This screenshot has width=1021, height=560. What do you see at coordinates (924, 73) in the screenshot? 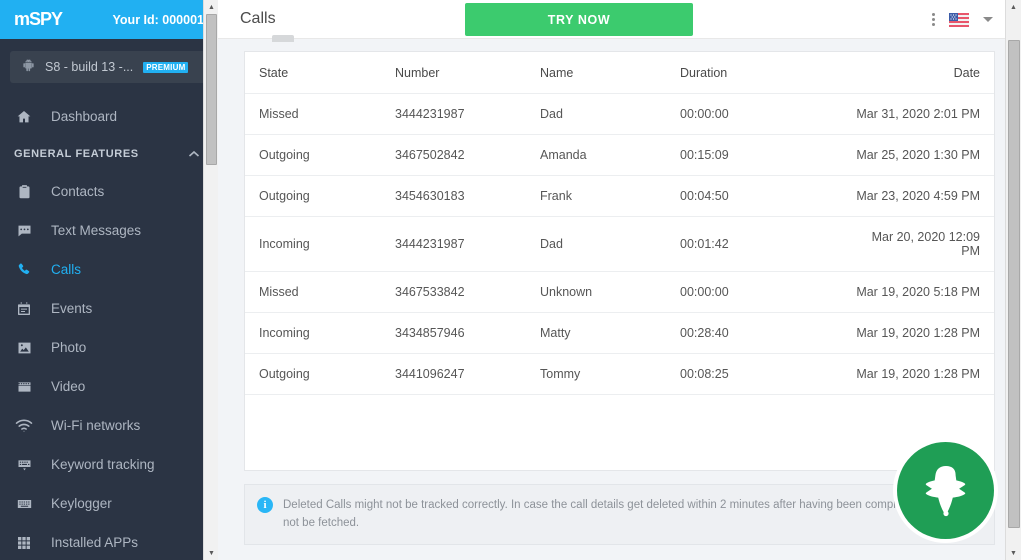
I see `column-header-date: Date` at bounding box center [924, 73].